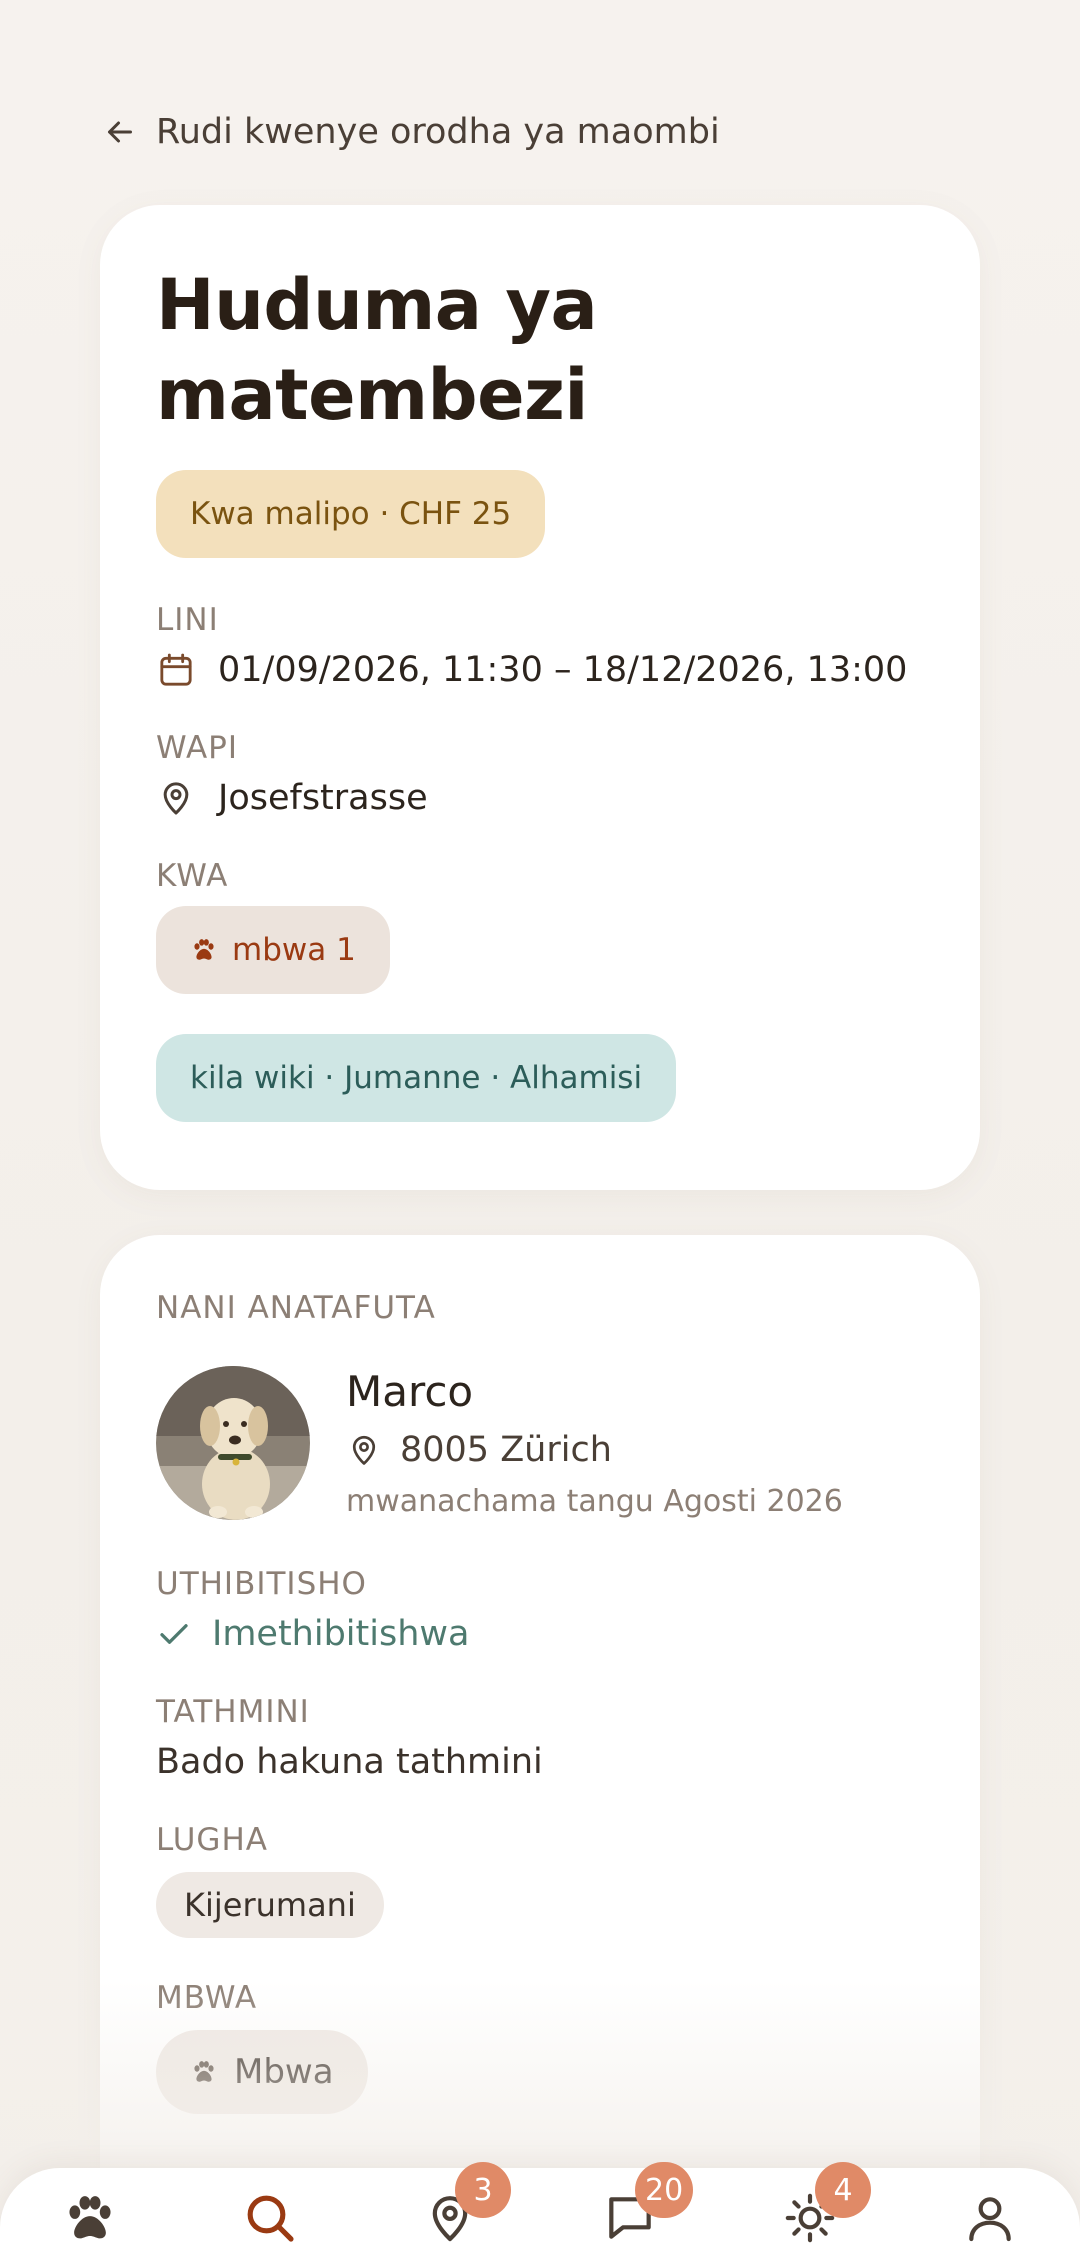 The width and height of the screenshot is (1080, 2268). I want to click on when-row: 01/09/2026, 11:30 – 18/12/2026, 13:00, so click(540, 670).